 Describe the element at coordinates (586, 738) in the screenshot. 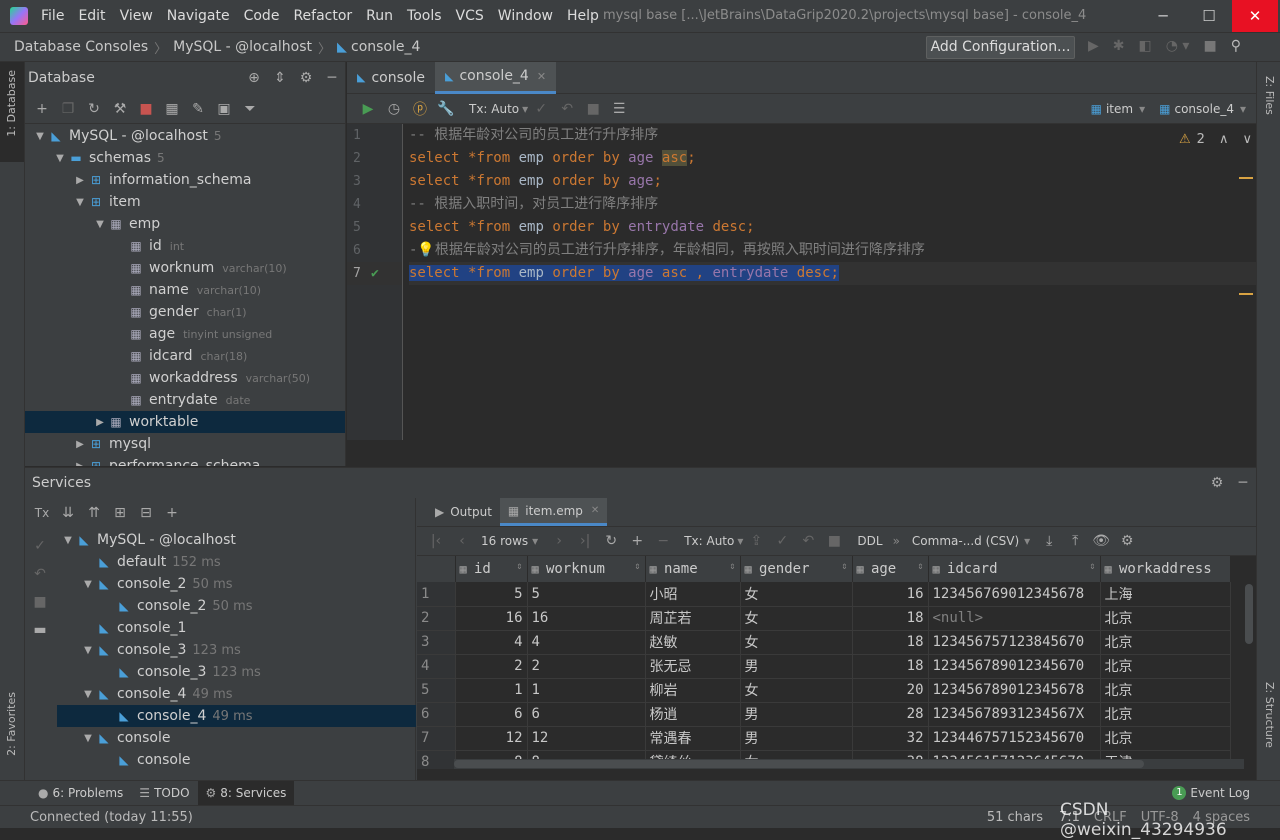

I see `table-cell: 12` at that location.